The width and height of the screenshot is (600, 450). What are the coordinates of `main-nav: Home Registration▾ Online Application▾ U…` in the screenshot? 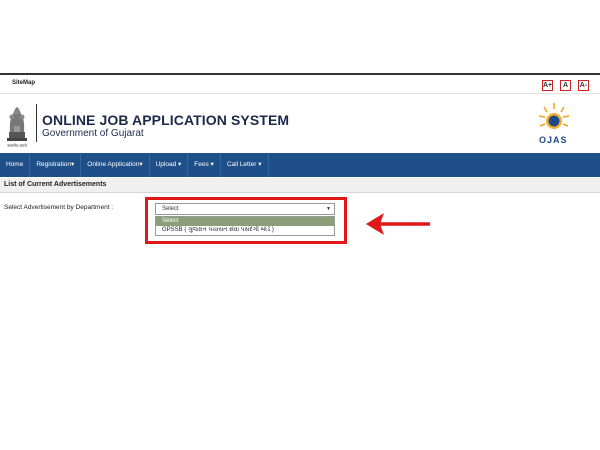 It's located at (300, 165).